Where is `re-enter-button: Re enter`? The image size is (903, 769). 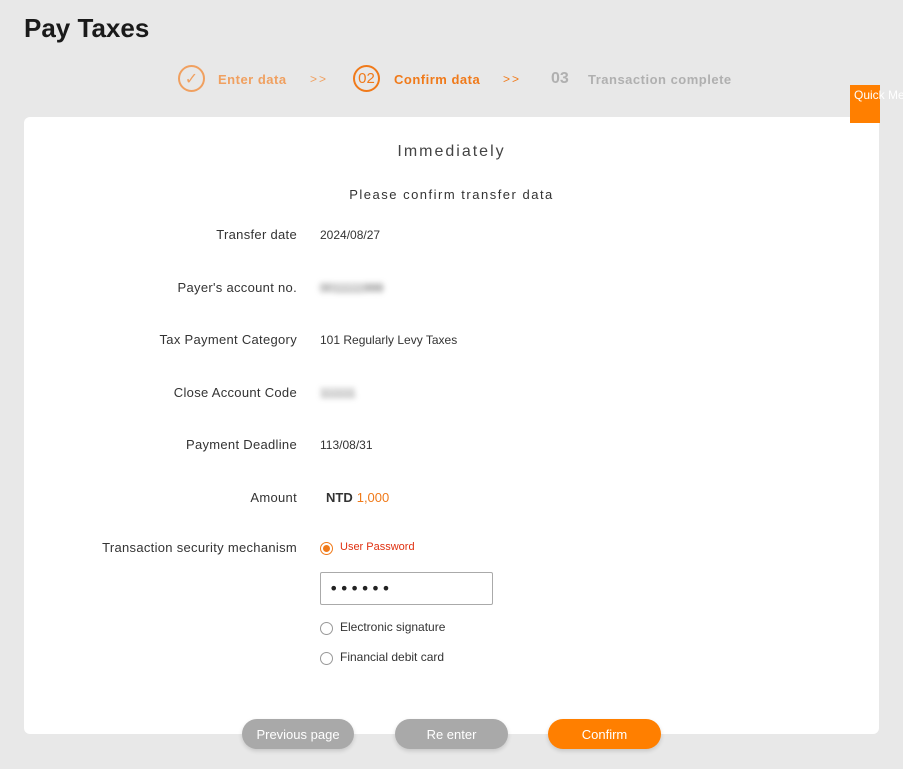
re-enter-button: Re enter is located at coordinates (451, 734).